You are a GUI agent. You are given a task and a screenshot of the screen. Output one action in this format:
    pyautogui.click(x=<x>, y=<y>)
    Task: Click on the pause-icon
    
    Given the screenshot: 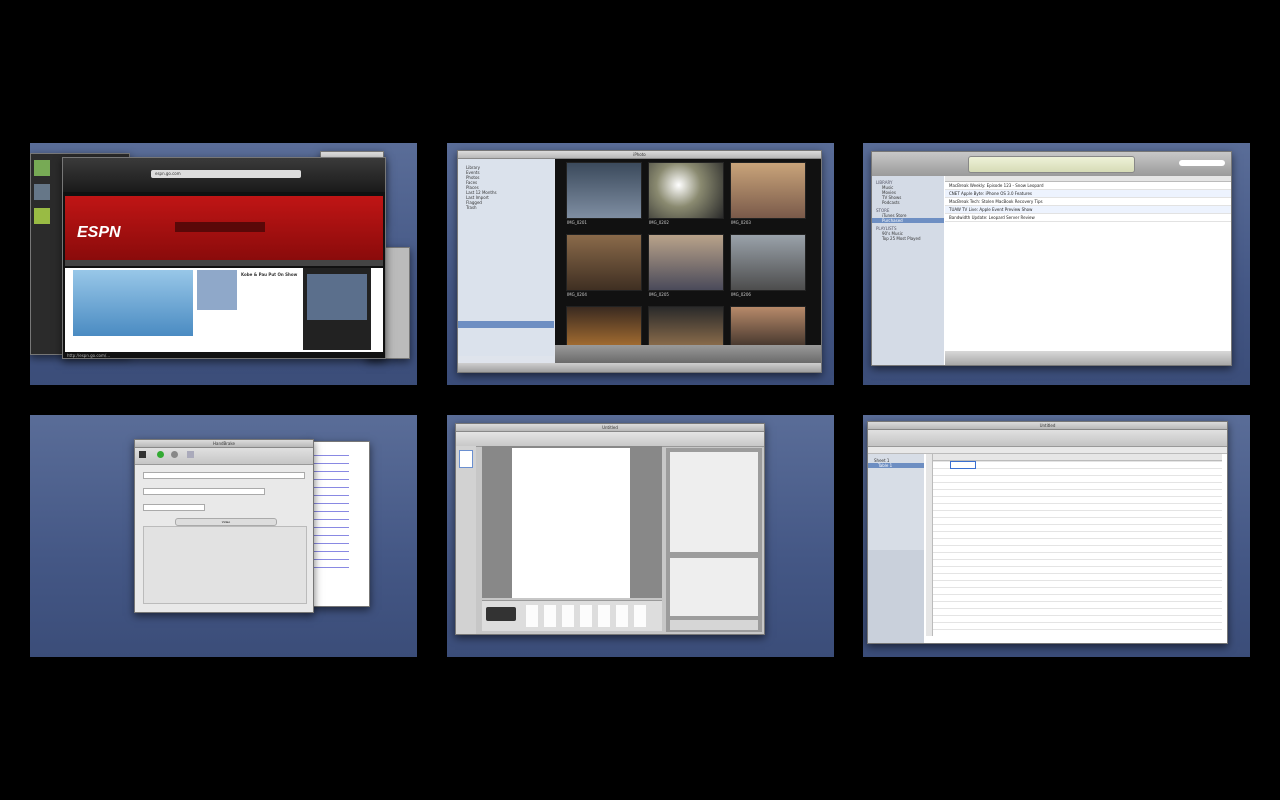 What is the action you would take?
    pyautogui.click(x=174, y=454)
    